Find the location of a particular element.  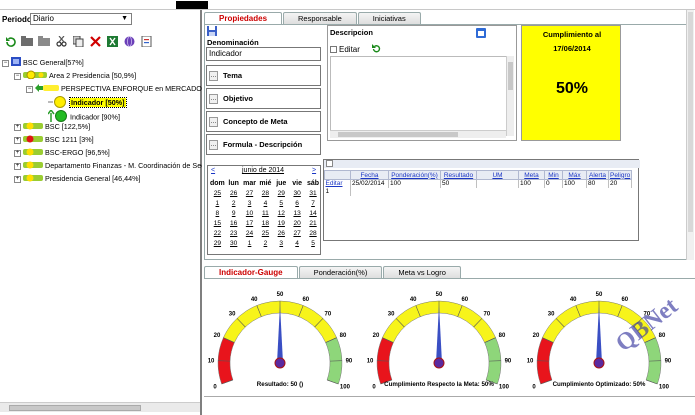

grid-header-fecha: Fecha is located at coordinates (369, 175).